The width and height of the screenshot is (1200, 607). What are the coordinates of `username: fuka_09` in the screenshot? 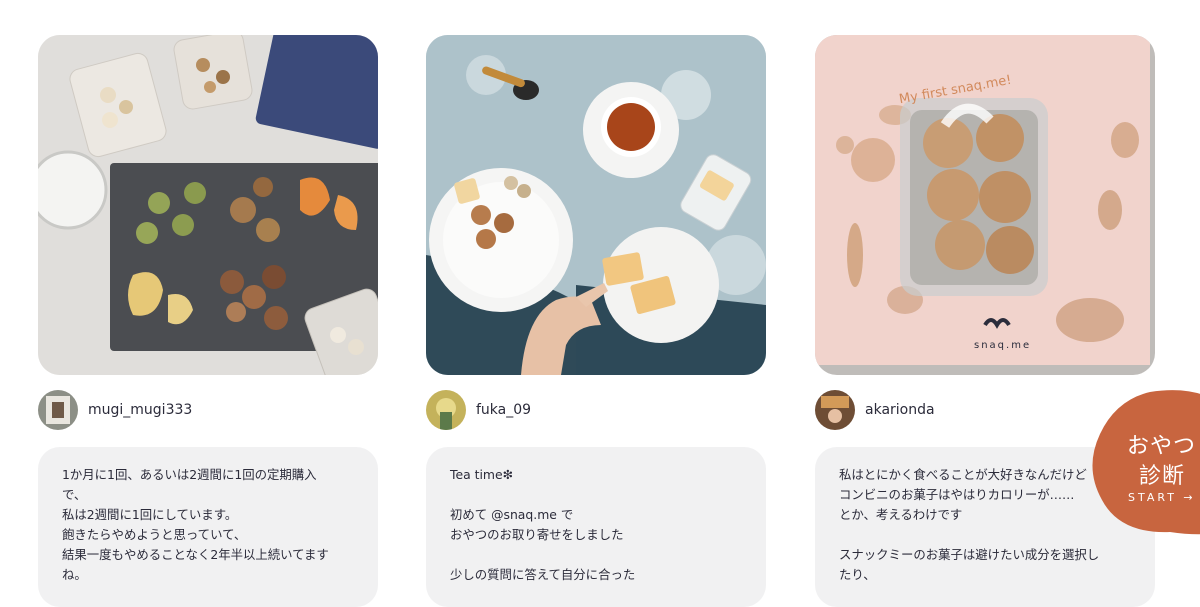 It's located at (503, 410).